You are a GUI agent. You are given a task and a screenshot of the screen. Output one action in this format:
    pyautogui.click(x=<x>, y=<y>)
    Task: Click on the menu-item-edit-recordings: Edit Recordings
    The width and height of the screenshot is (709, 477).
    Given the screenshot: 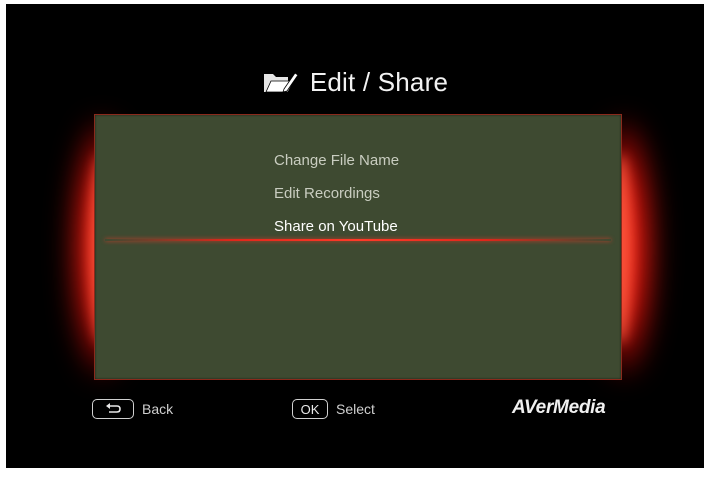 What is the action you would take?
    pyautogui.click(x=336, y=198)
    